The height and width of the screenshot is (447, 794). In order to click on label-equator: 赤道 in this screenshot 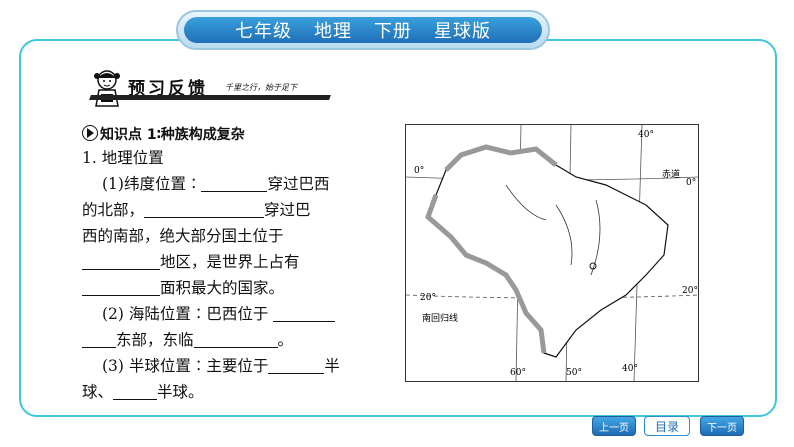, I will do `click(671, 174)`.